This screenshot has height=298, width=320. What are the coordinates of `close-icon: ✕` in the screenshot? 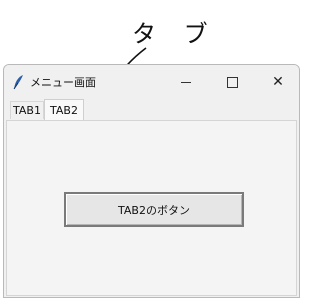 It's located at (278, 82).